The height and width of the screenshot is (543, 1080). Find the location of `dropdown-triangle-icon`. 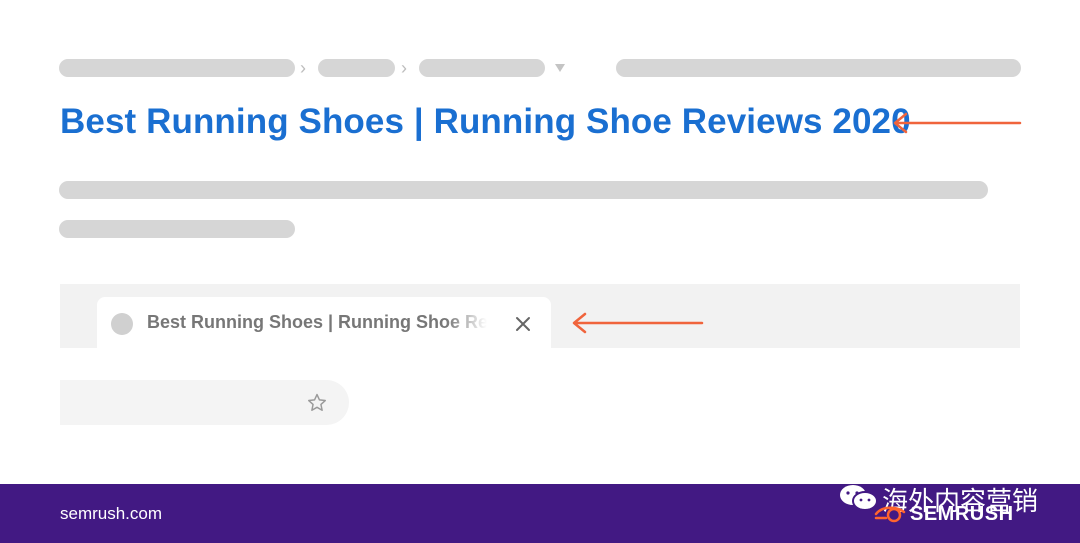

dropdown-triangle-icon is located at coordinates (560, 68).